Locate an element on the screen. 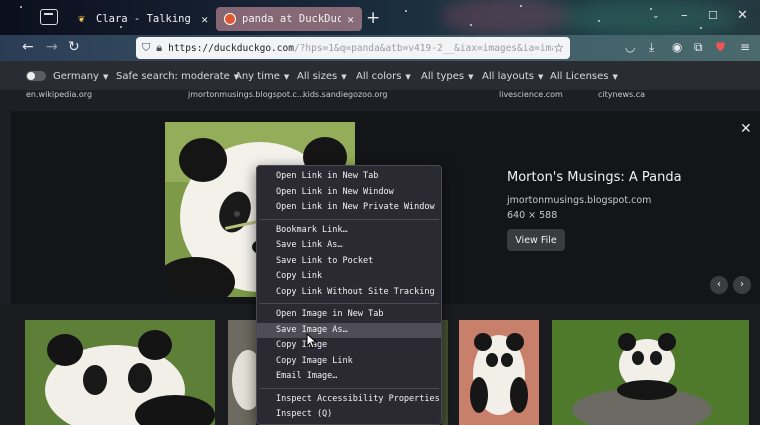 This screenshot has width=760, height=425. tab-clara: ❦ Clara - Talking Plant ✕ is located at coordinates (143, 19).